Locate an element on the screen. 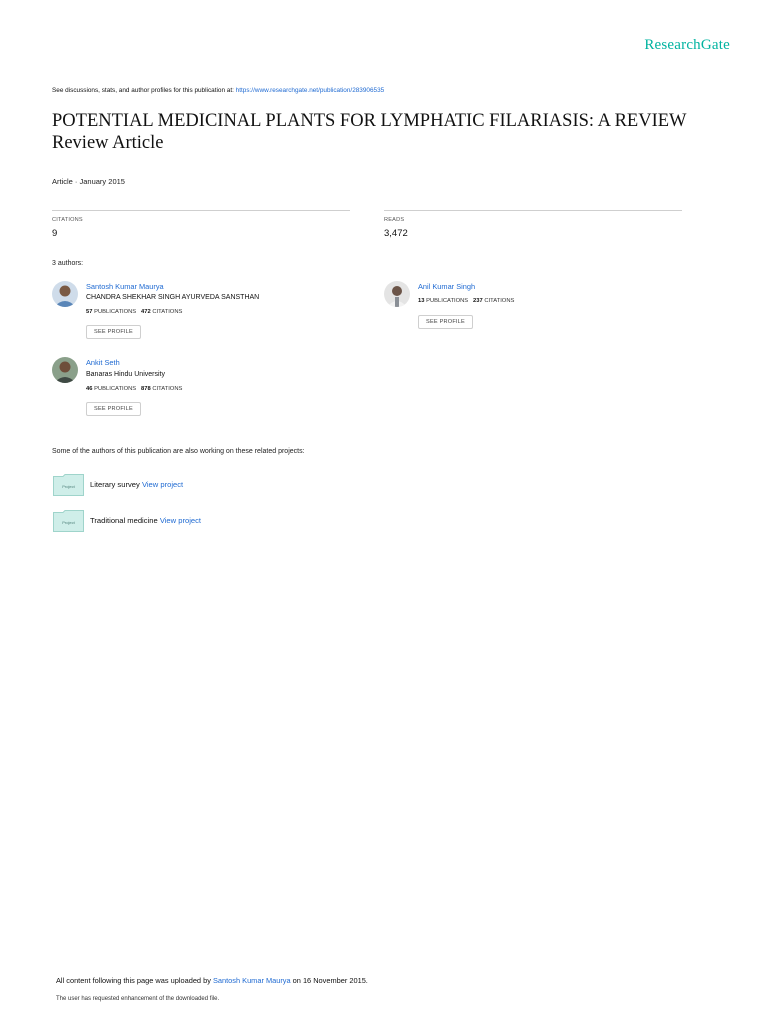 The height and width of the screenshot is (1024, 768). title-line-2: Review Article is located at coordinates (108, 143).